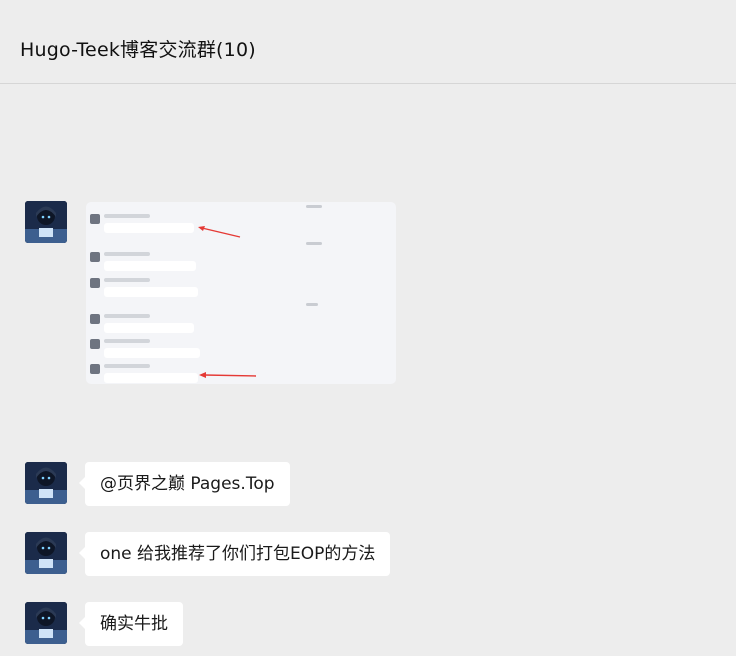 Image resolution: width=736 pixels, height=656 pixels. I want to click on message-bubble: @页界之巅 Pages.Top, so click(184, 484).